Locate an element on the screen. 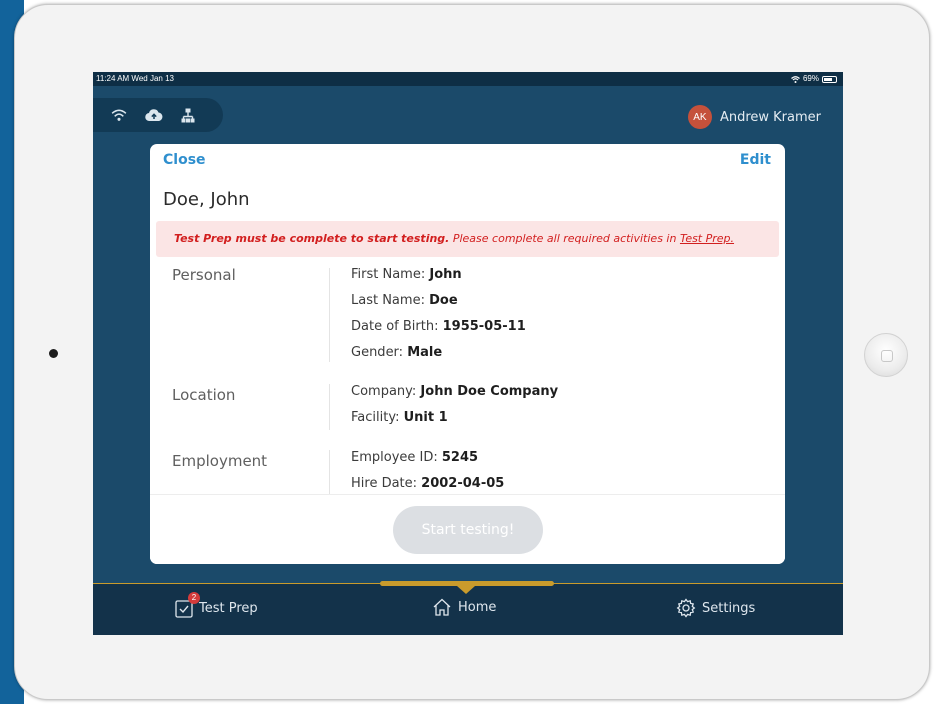  tab-label: Home is located at coordinates (477, 607).